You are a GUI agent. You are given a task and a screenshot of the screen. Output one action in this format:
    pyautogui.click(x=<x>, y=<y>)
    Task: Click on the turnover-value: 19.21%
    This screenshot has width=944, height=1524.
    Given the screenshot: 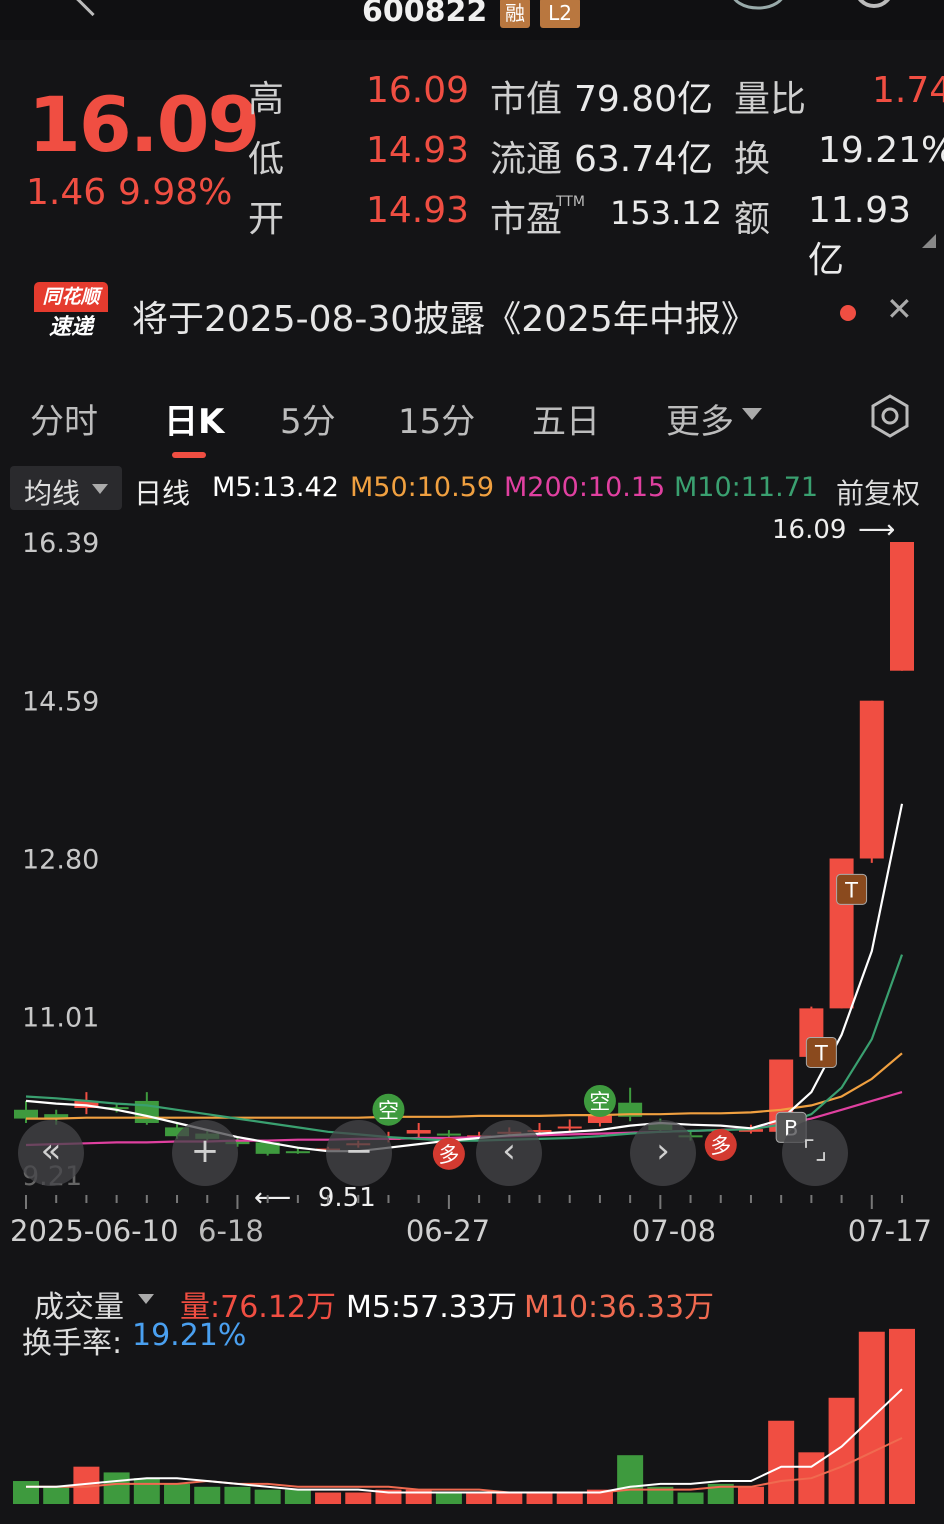 What is the action you would take?
    pyautogui.click(x=881, y=150)
    